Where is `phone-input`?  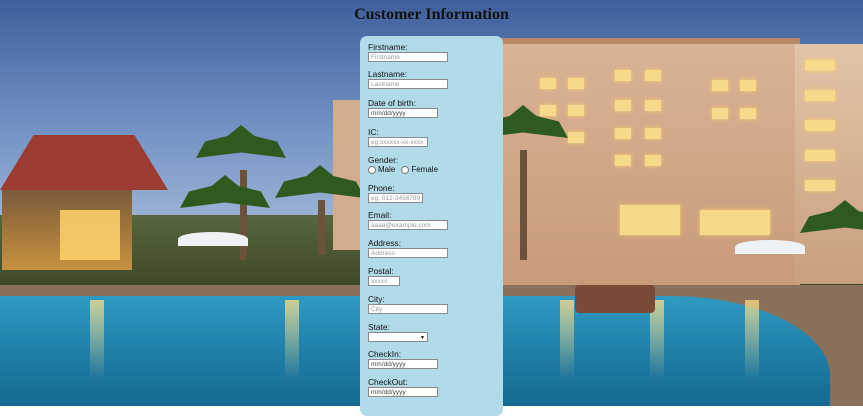 phone-input is located at coordinates (395, 198).